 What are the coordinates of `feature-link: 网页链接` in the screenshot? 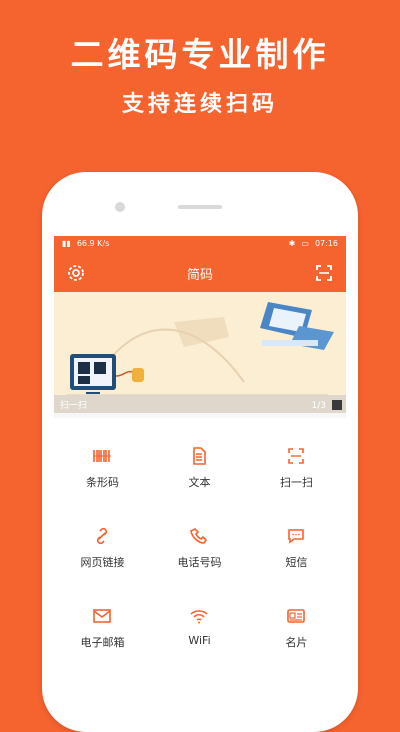 It's located at (102, 538).